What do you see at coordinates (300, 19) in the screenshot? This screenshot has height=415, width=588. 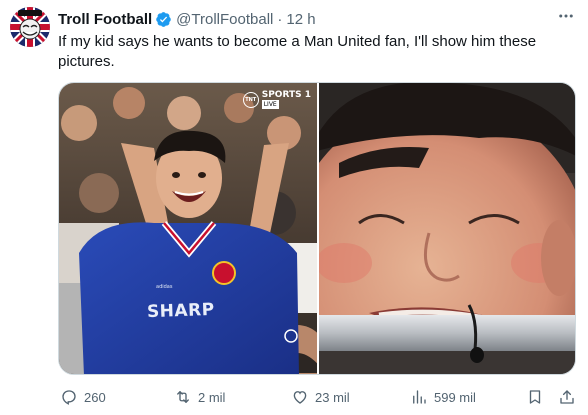 I see `tweet-time: 12 h` at bounding box center [300, 19].